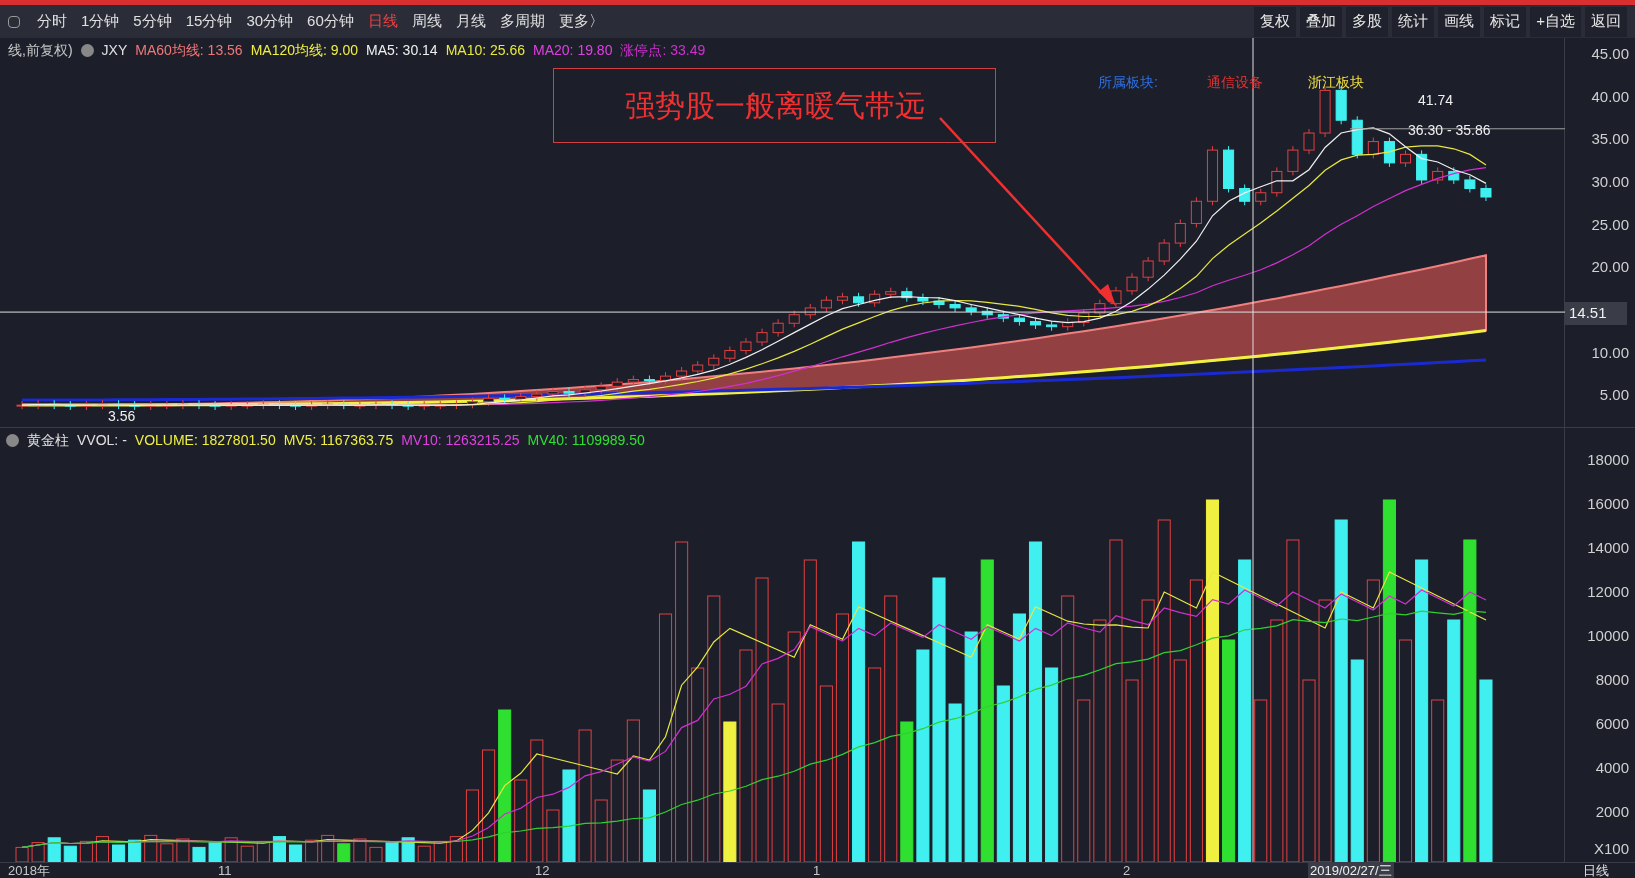 This screenshot has height=878, width=1635. What do you see at coordinates (1555, 21) in the screenshot?
I see `toolbar-button: +自选` at bounding box center [1555, 21].